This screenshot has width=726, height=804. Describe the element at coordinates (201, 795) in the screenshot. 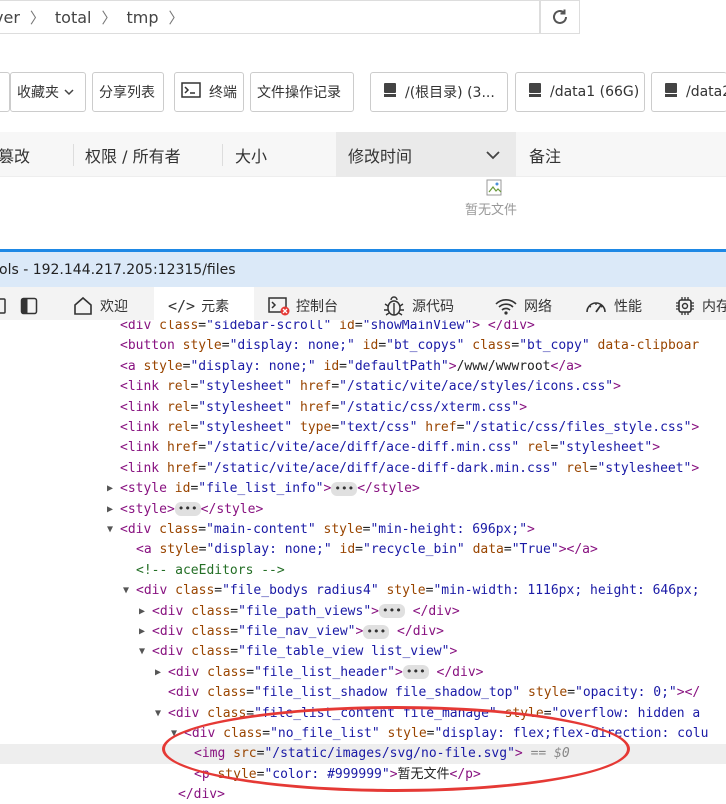

I see `dom-node-code: </div>` at that location.